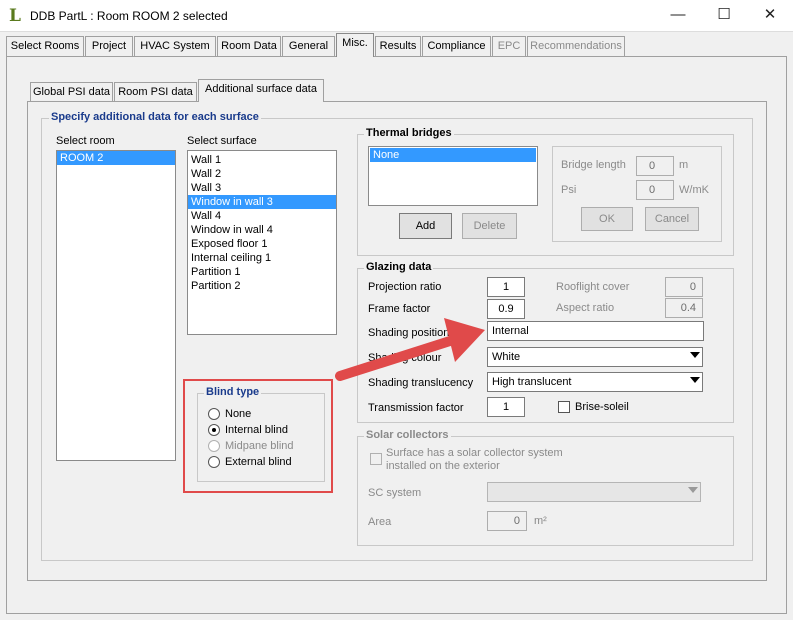  I want to click on tab-misc: Misc., so click(355, 45).